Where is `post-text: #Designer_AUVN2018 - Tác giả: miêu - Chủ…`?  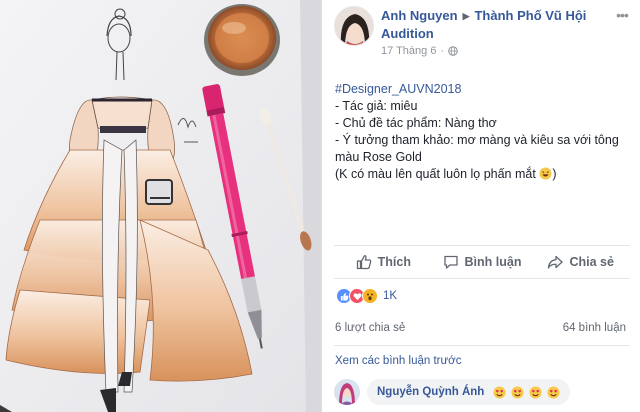
post-text: #Designer_AUVN2018 - Tác giả: miêu - Chủ… is located at coordinates (483, 132).